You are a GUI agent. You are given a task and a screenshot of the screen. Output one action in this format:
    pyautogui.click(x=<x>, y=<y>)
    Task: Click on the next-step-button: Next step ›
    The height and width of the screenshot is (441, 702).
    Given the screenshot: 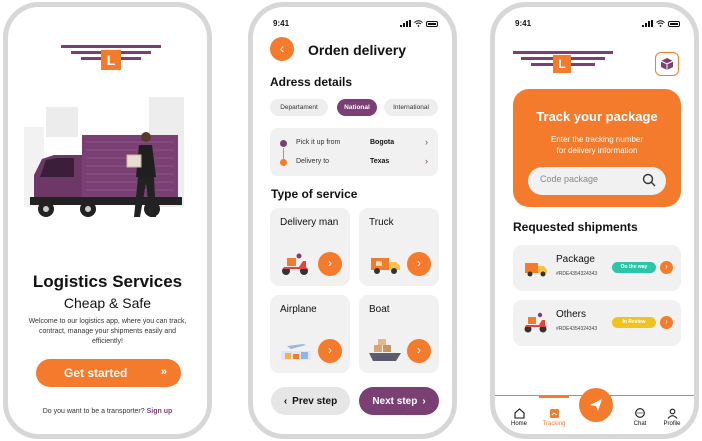 What is the action you would take?
    pyautogui.click(x=399, y=401)
    